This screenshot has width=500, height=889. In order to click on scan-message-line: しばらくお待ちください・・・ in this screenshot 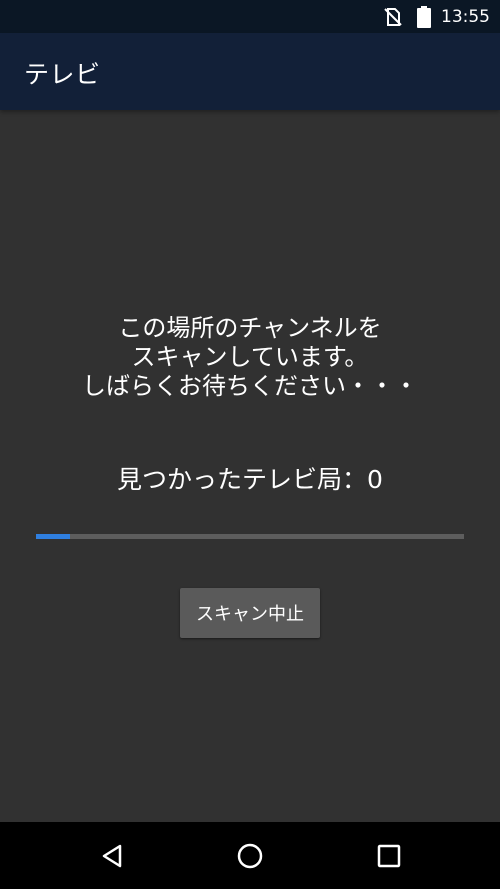, I will do `click(250, 386)`.